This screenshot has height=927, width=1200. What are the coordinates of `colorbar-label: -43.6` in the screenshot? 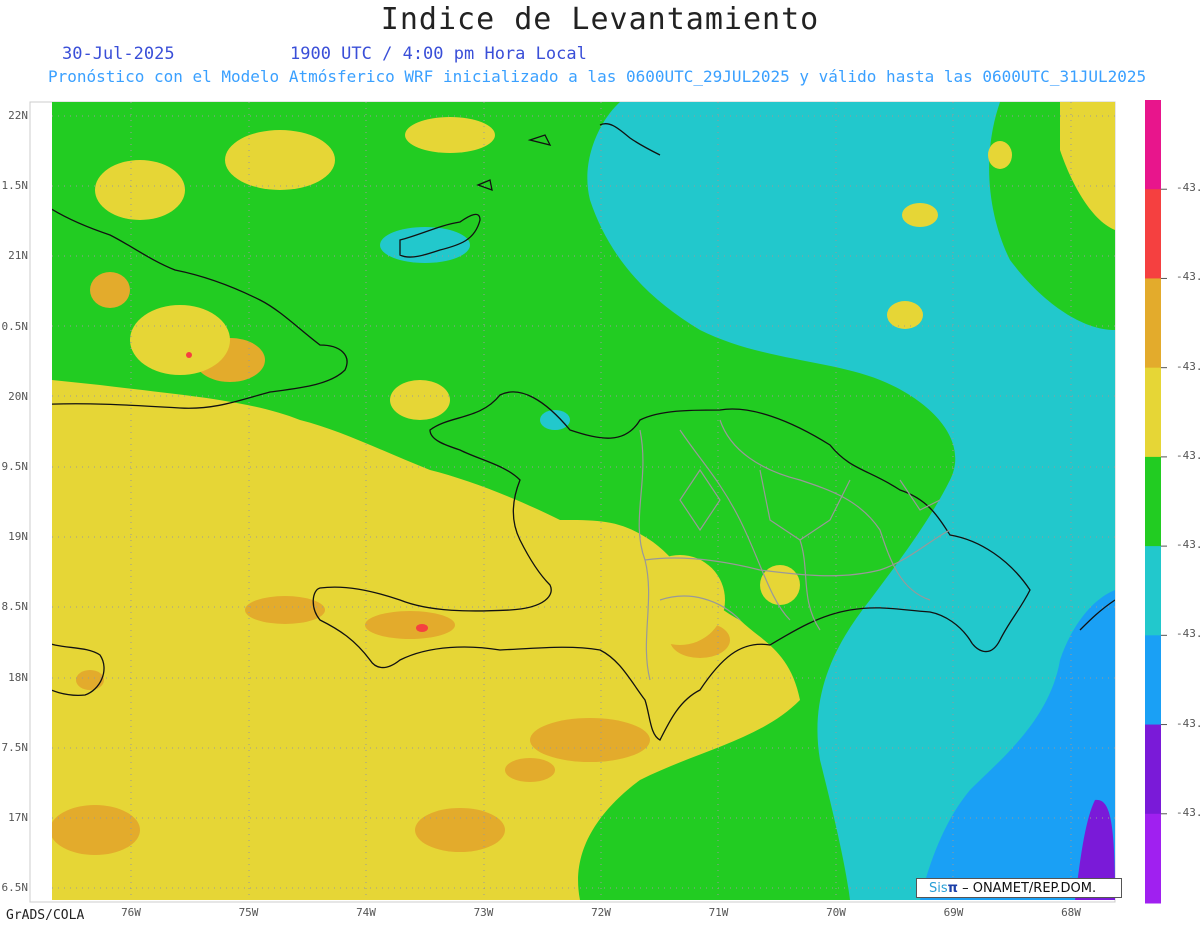 It's located at (1188, 634).